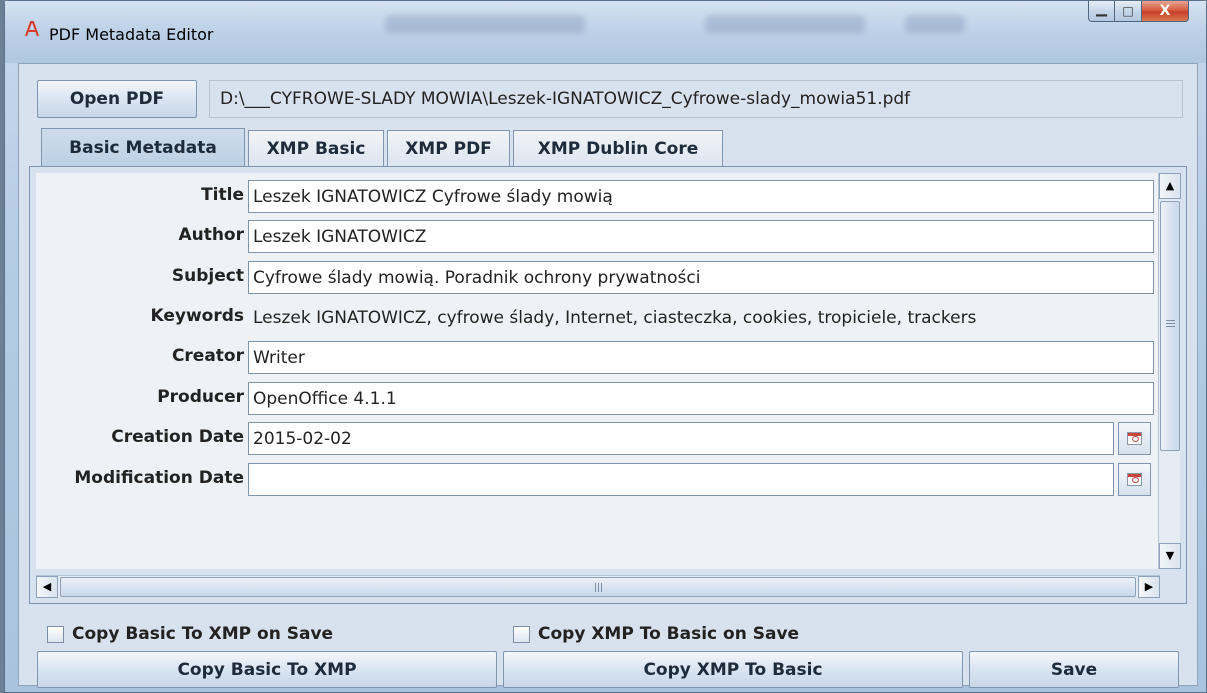 The height and width of the screenshot is (693, 1207). I want to click on scroll-up-icon: ▲, so click(1170, 186).